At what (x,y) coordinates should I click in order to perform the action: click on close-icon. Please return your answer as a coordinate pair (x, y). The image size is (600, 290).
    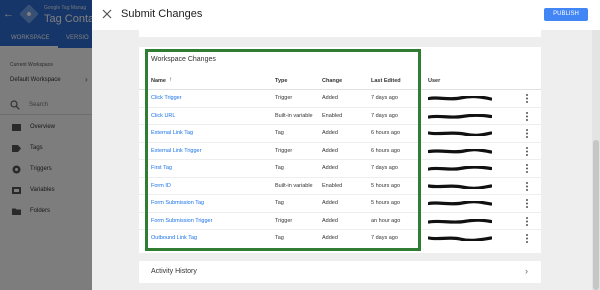
    Looking at the image, I should click on (107, 14).